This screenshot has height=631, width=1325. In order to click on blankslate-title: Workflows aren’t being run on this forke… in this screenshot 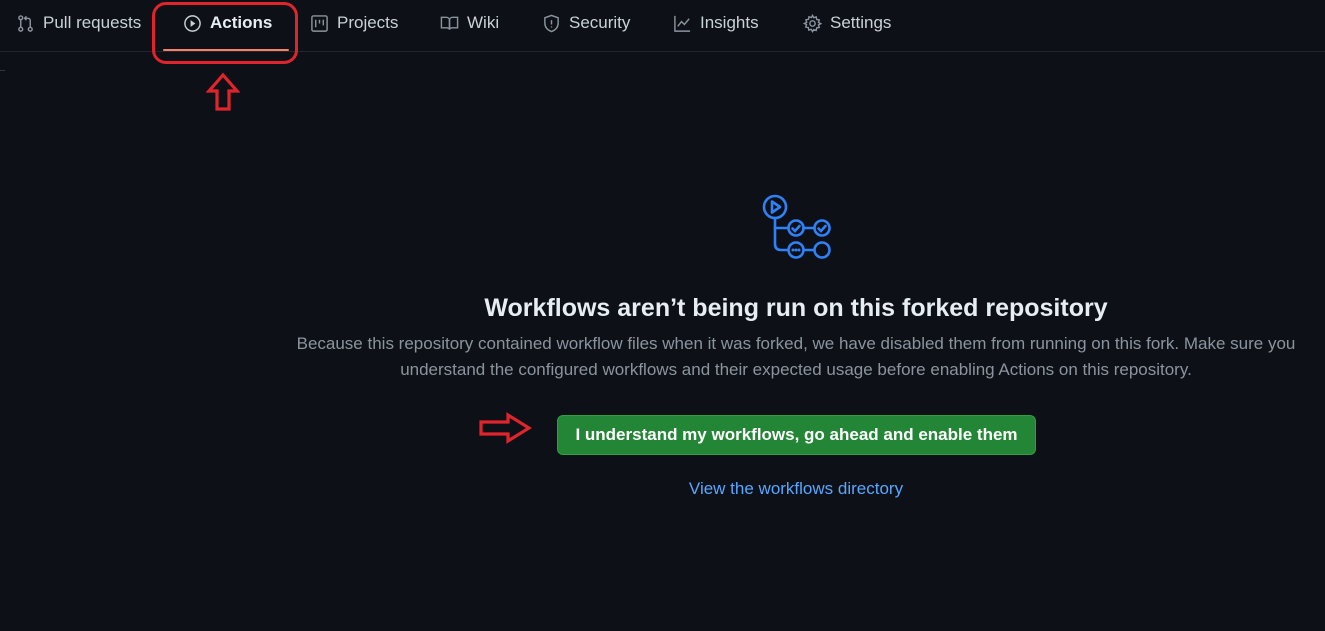, I will do `click(796, 308)`.